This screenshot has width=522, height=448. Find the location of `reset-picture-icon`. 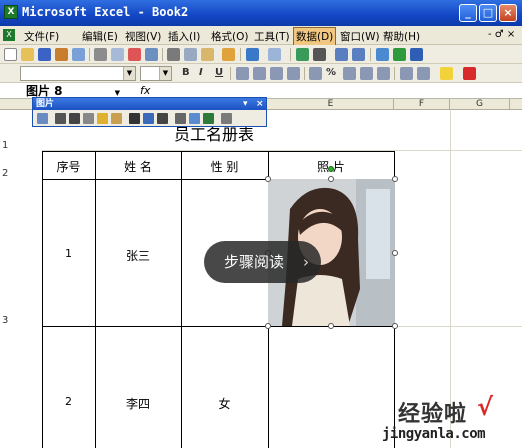

reset-picture-icon is located at coordinates (226, 118).